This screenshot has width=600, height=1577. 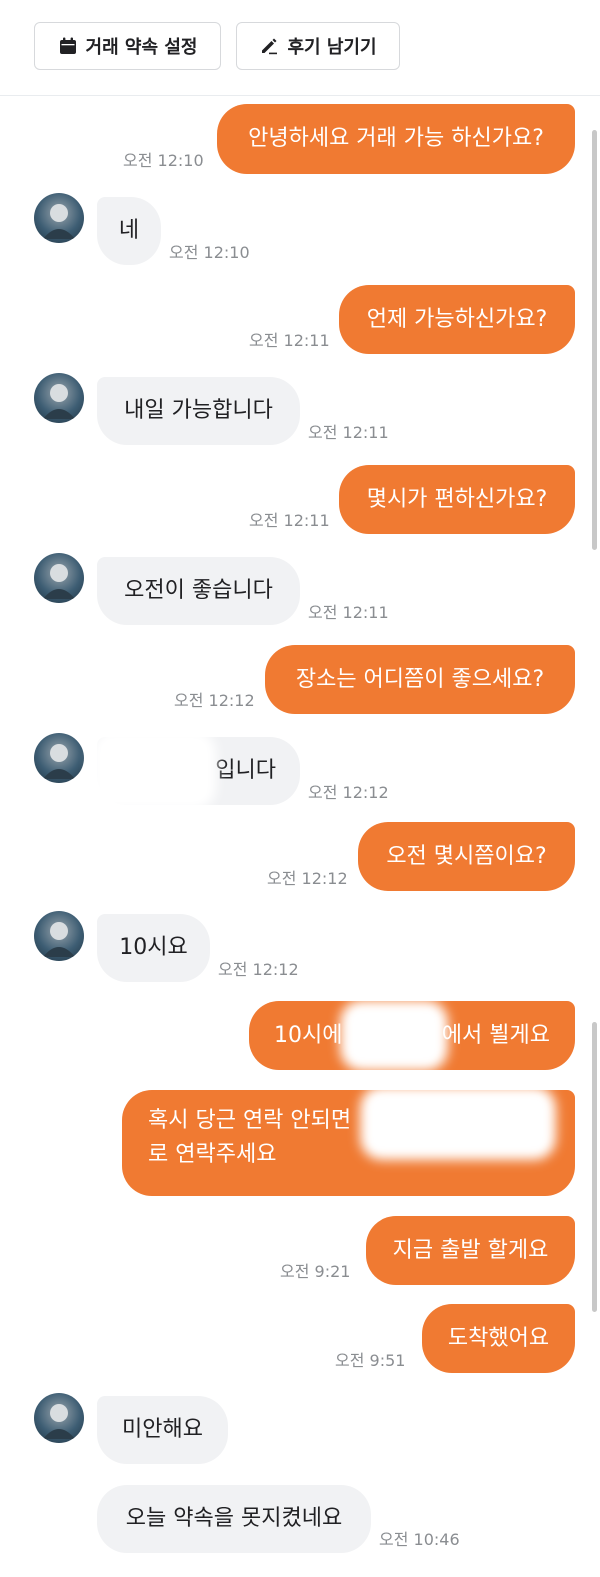 What do you see at coordinates (457, 319) in the screenshot?
I see `outgoing-message: 언제 가능하신가요?` at bounding box center [457, 319].